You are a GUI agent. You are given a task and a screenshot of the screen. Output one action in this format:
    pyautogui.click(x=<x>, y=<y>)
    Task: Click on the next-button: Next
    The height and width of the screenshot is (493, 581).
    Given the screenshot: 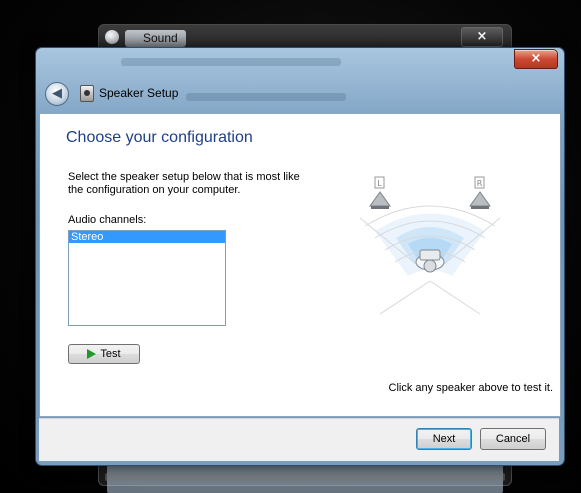 What is the action you would take?
    pyautogui.click(x=444, y=439)
    